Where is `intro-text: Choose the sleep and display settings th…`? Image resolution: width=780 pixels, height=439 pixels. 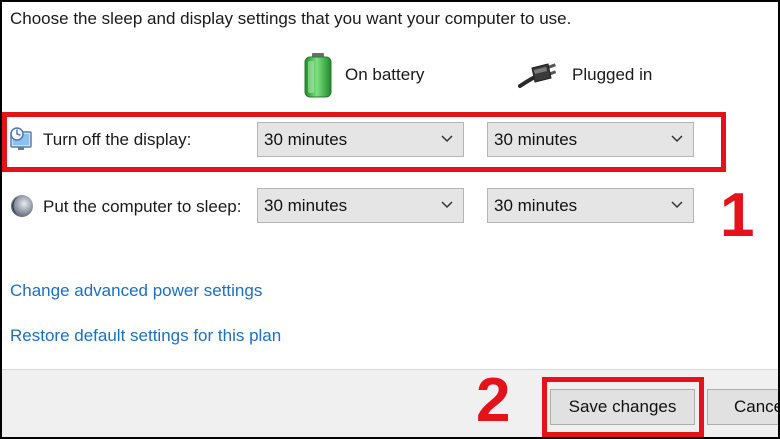
intro-text: Choose the sleep and display settings th… is located at coordinates (291, 18).